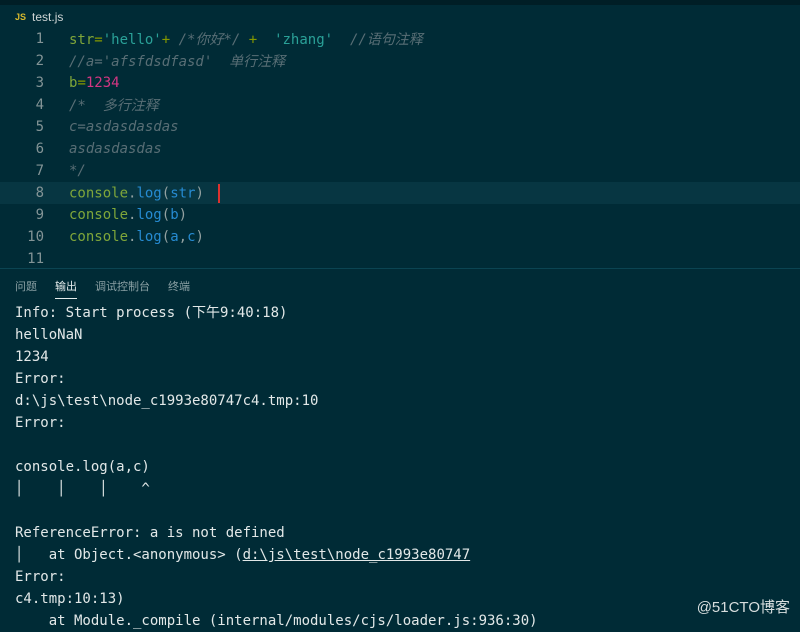  Describe the element at coordinates (49, 335) in the screenshot. I see `output-line: helloNaN` at that location.